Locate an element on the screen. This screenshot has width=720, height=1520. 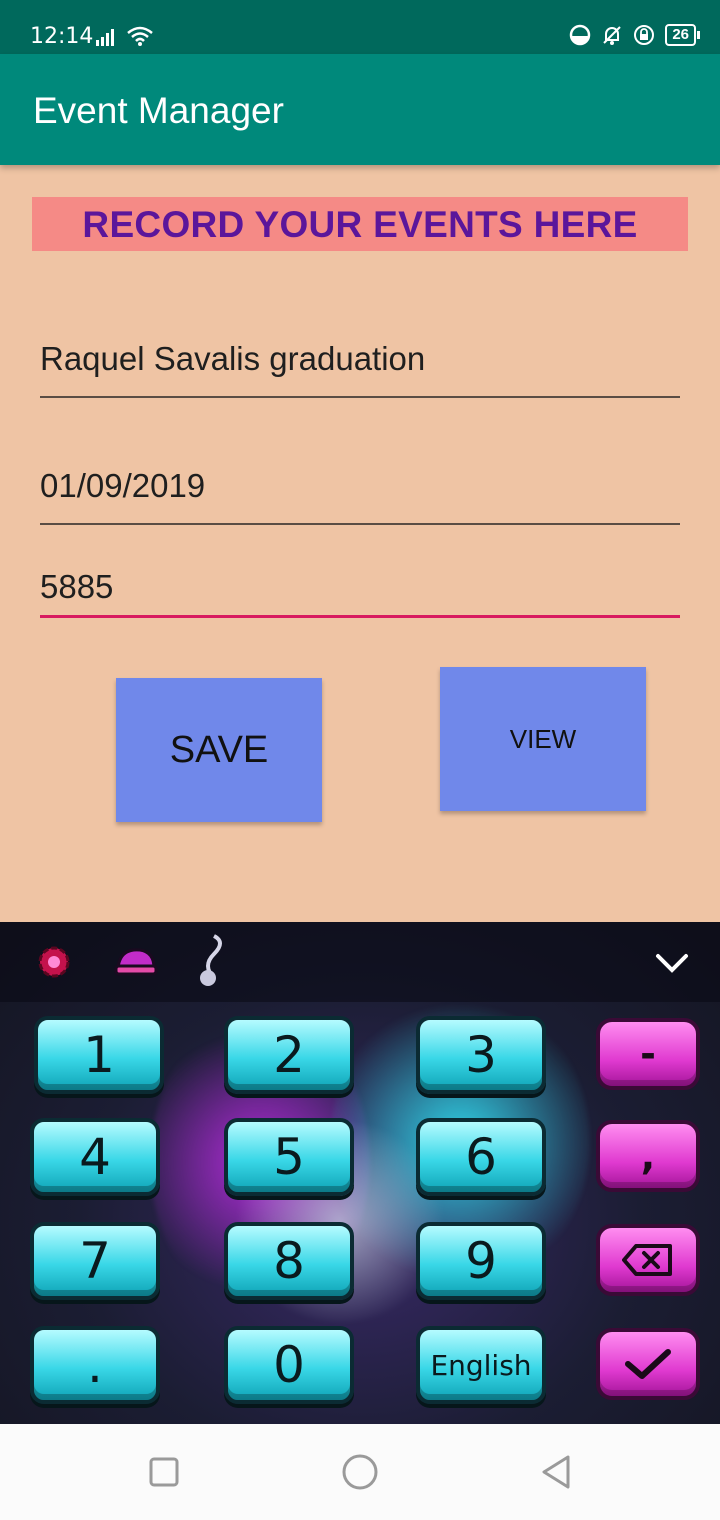
key-0: 0 is located at coordinates (289, 1365).